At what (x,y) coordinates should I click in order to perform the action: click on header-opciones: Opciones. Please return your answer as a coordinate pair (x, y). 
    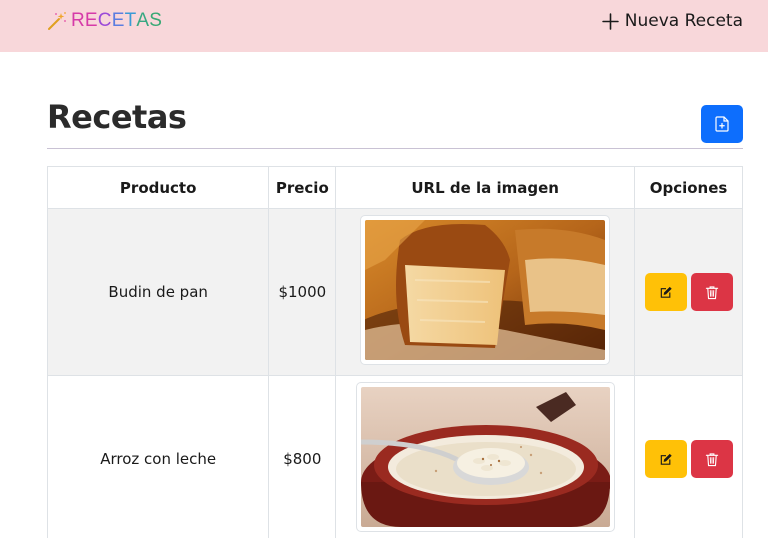
    Looking at the image, I should click on (688, 187).